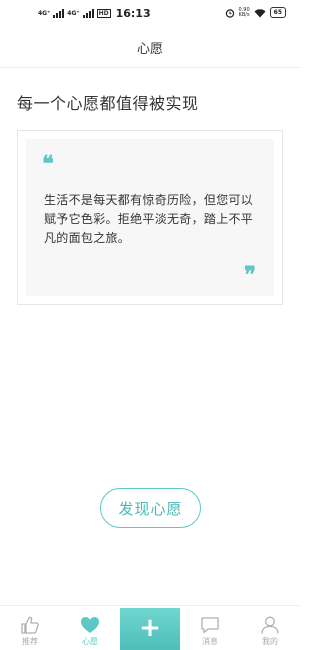 This screenshot has width=320, height=650. What do you see at coordinates (150, 508) in the screenshot?
I see `discover-wish-button: 发现心愿` at bounding box center [150, 508].